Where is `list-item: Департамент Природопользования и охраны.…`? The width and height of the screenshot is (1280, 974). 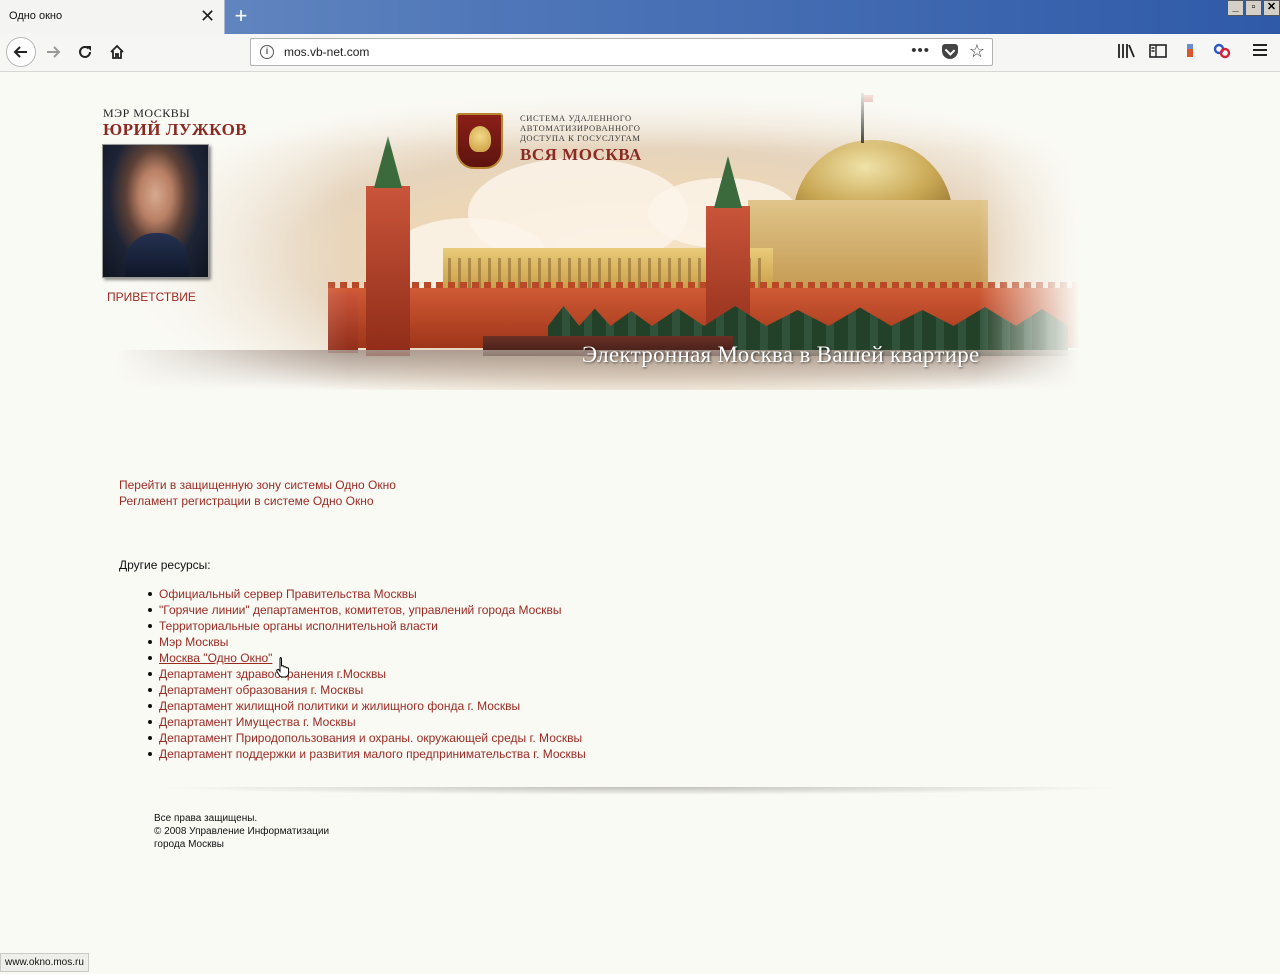 list-item: Департамент Природопользования и охраны.… is located at coordinates (365, 738).